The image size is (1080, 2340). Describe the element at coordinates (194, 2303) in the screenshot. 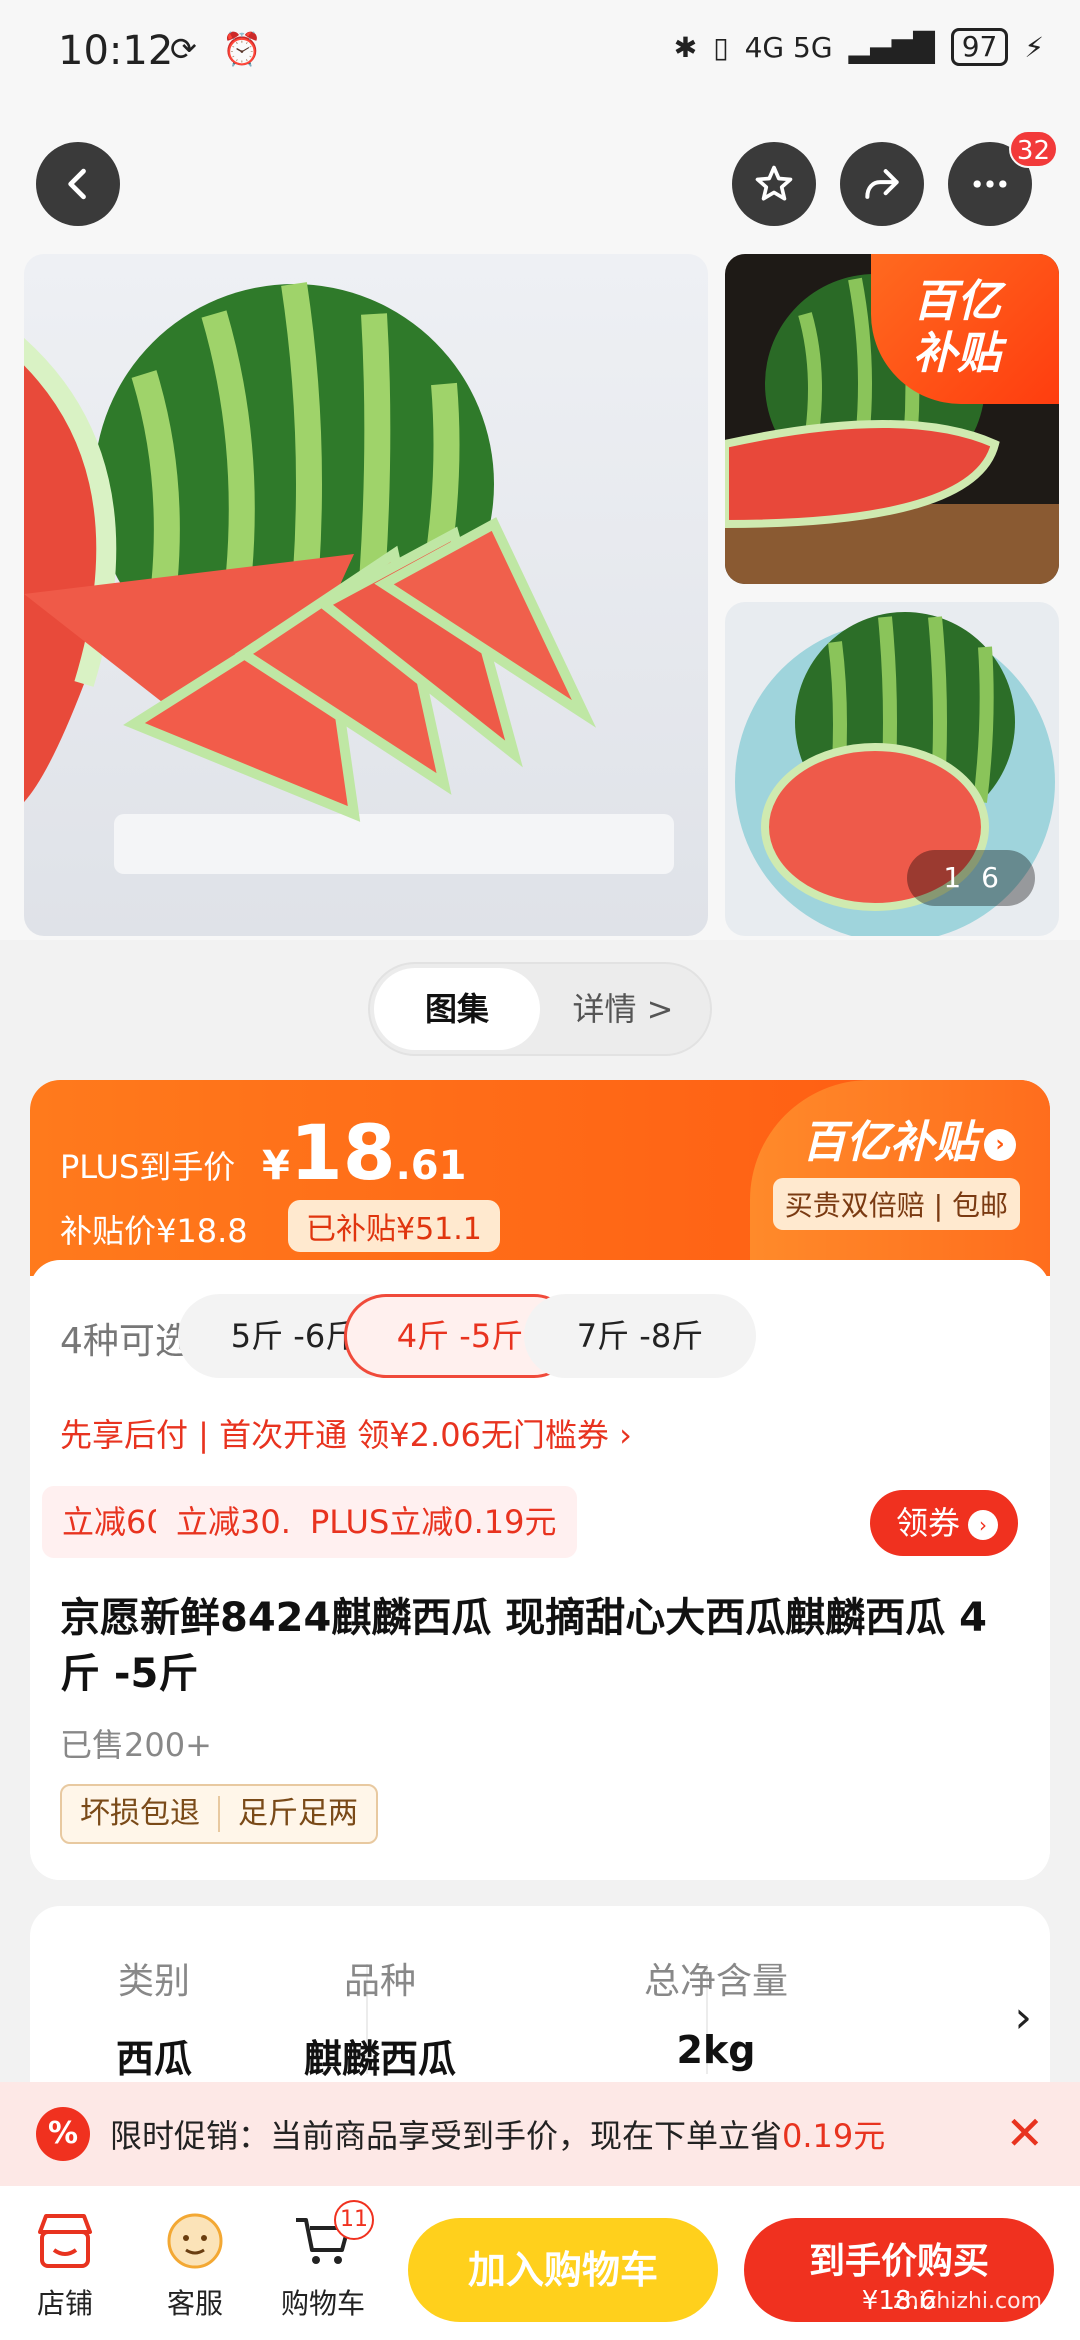

I see `service-label: 客服` at that location.